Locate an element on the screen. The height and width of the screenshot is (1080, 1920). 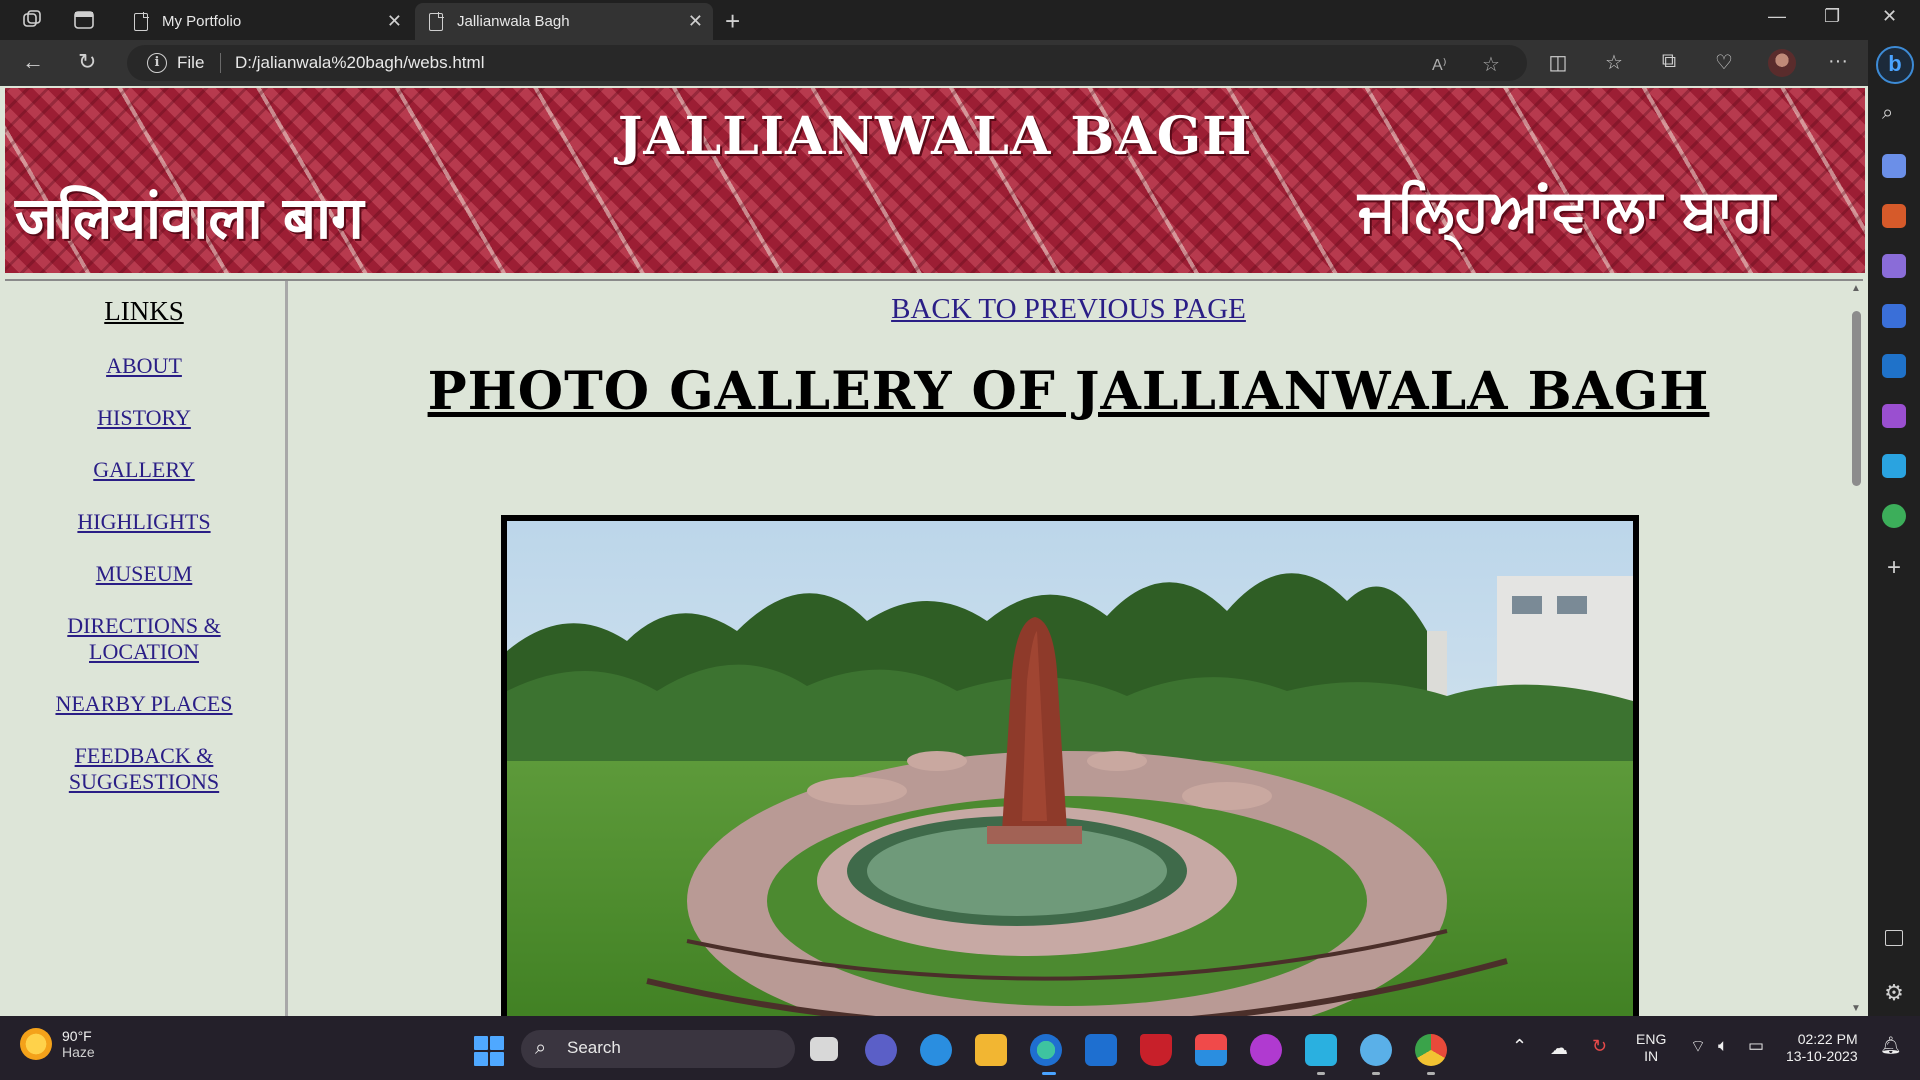
microsoft-365-icon is located at coordinates (1894, 316).